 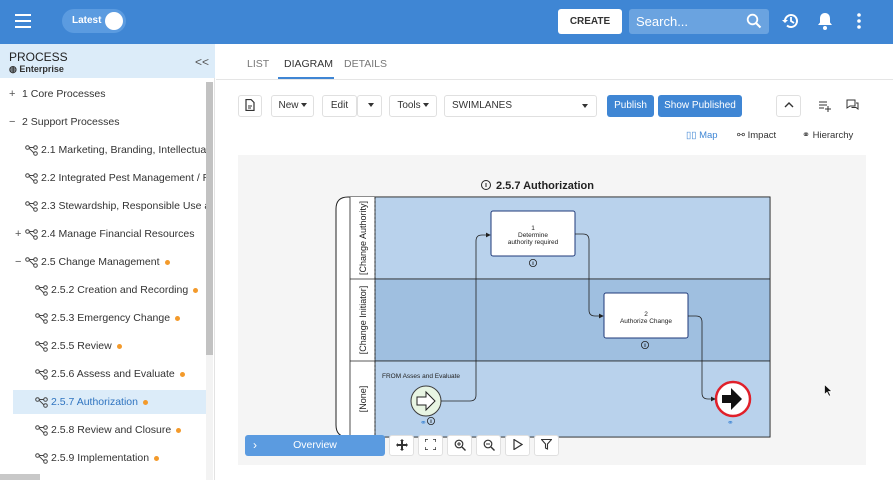 I want to click on tools-dropdown-button: Tools, so click(x=413, y=106).